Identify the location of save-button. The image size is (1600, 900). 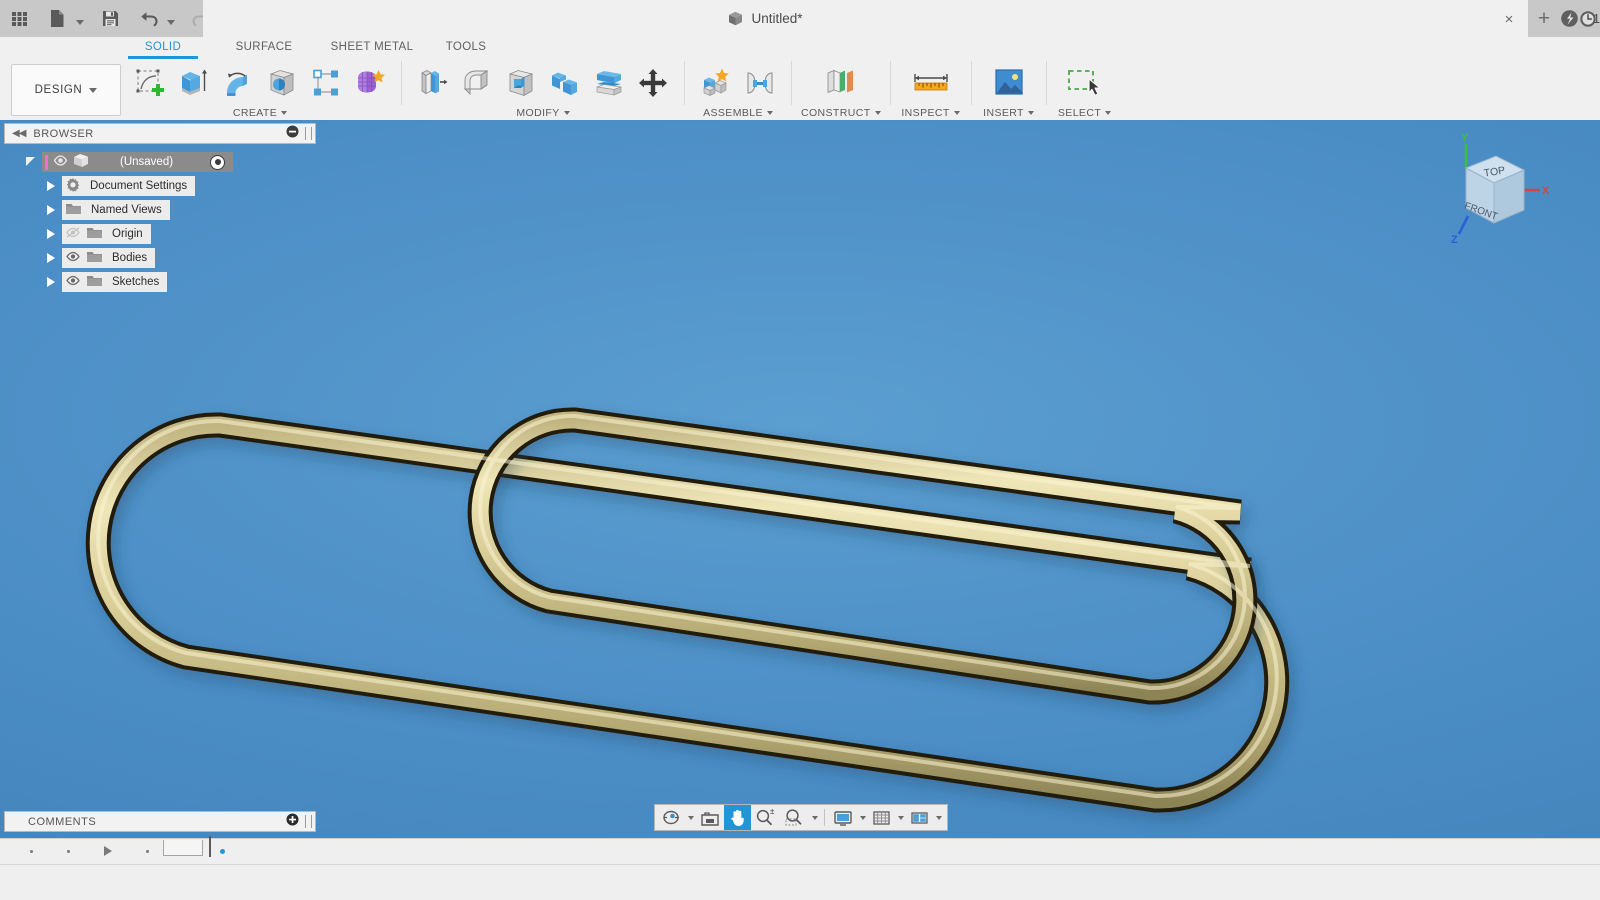
(110, 19).